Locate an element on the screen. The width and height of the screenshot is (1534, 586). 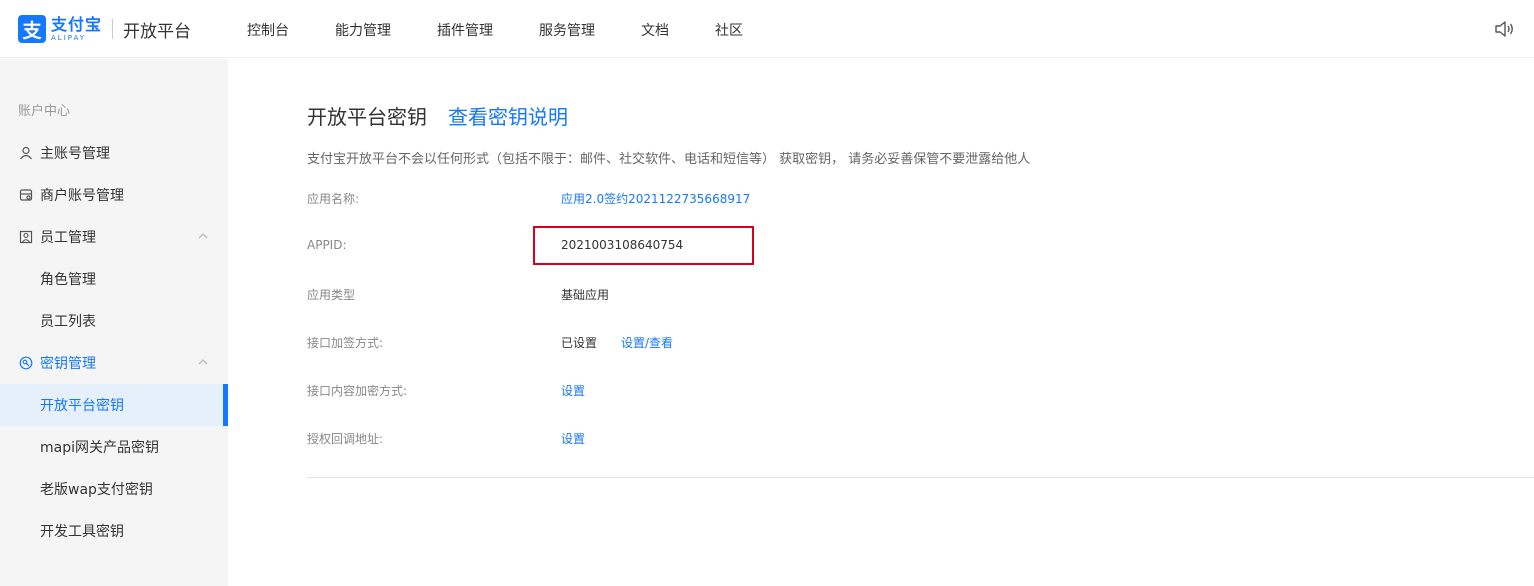
sidebar-item-label: 商户账号管理 is located at coordinates (82, 196).